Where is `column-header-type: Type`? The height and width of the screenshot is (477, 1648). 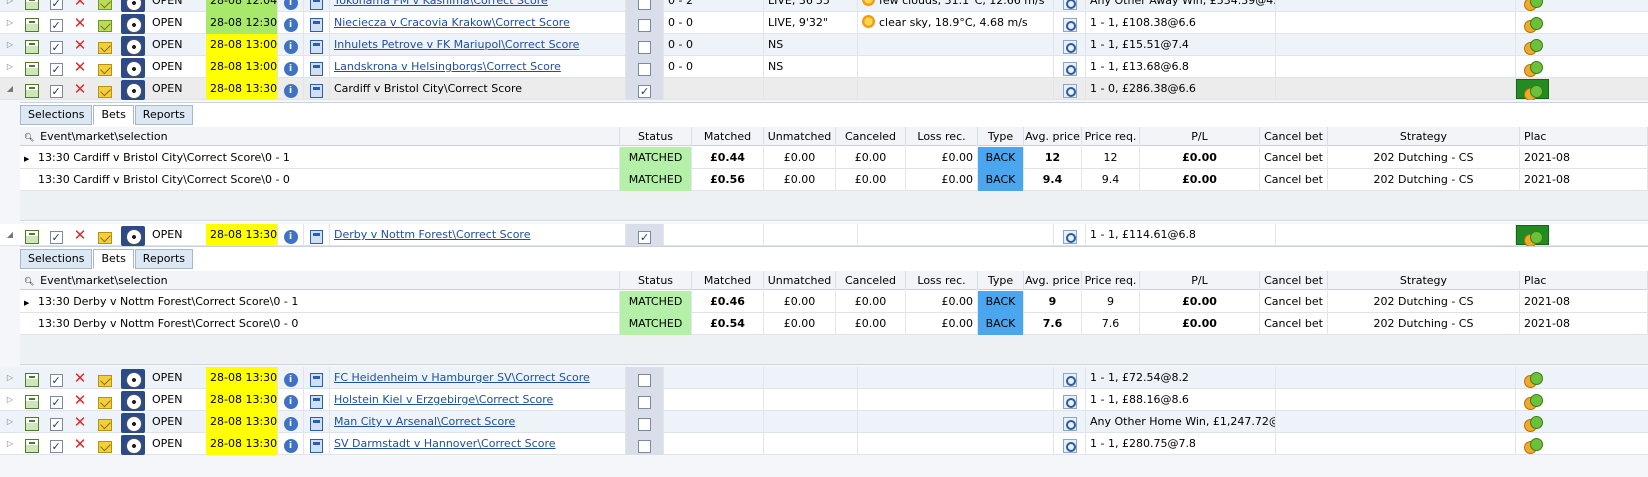 column-header-type: Type is located at coordinates (1001, 280).